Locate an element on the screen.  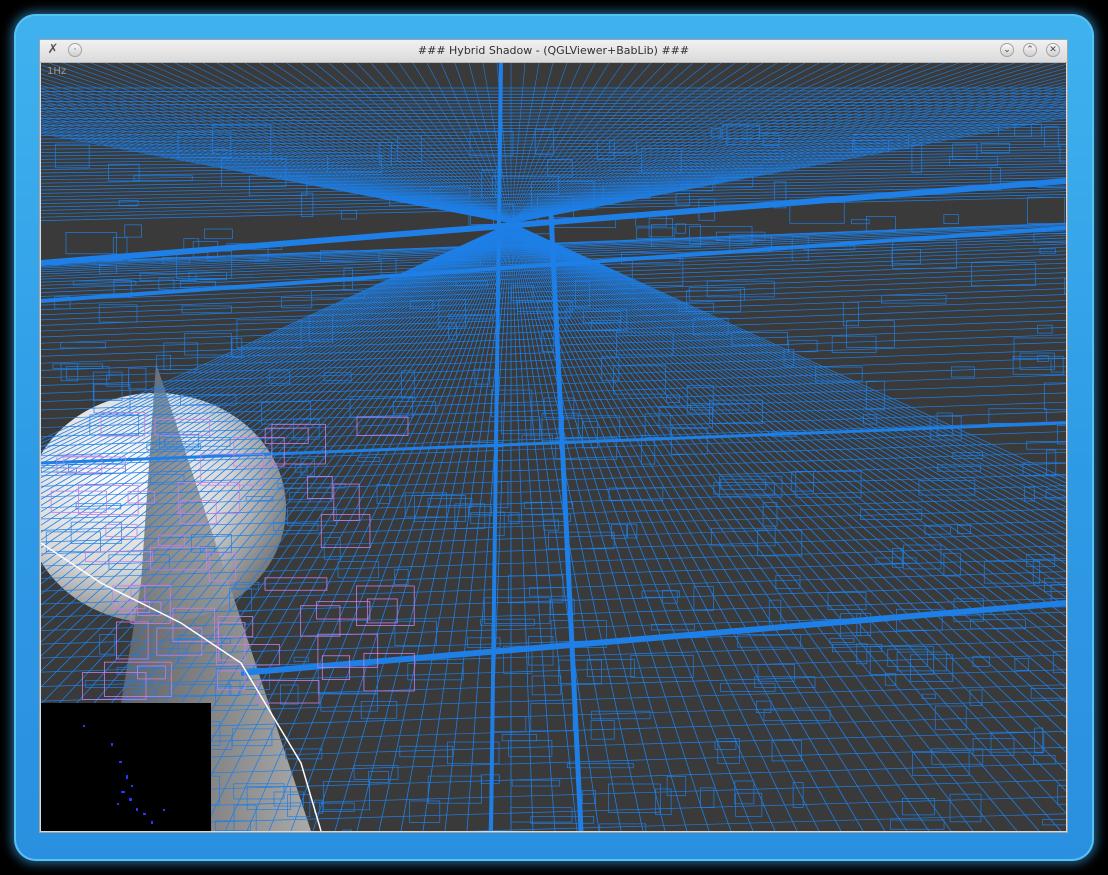
maximize-button: ⌃ is located at coordinates (1030, 50).